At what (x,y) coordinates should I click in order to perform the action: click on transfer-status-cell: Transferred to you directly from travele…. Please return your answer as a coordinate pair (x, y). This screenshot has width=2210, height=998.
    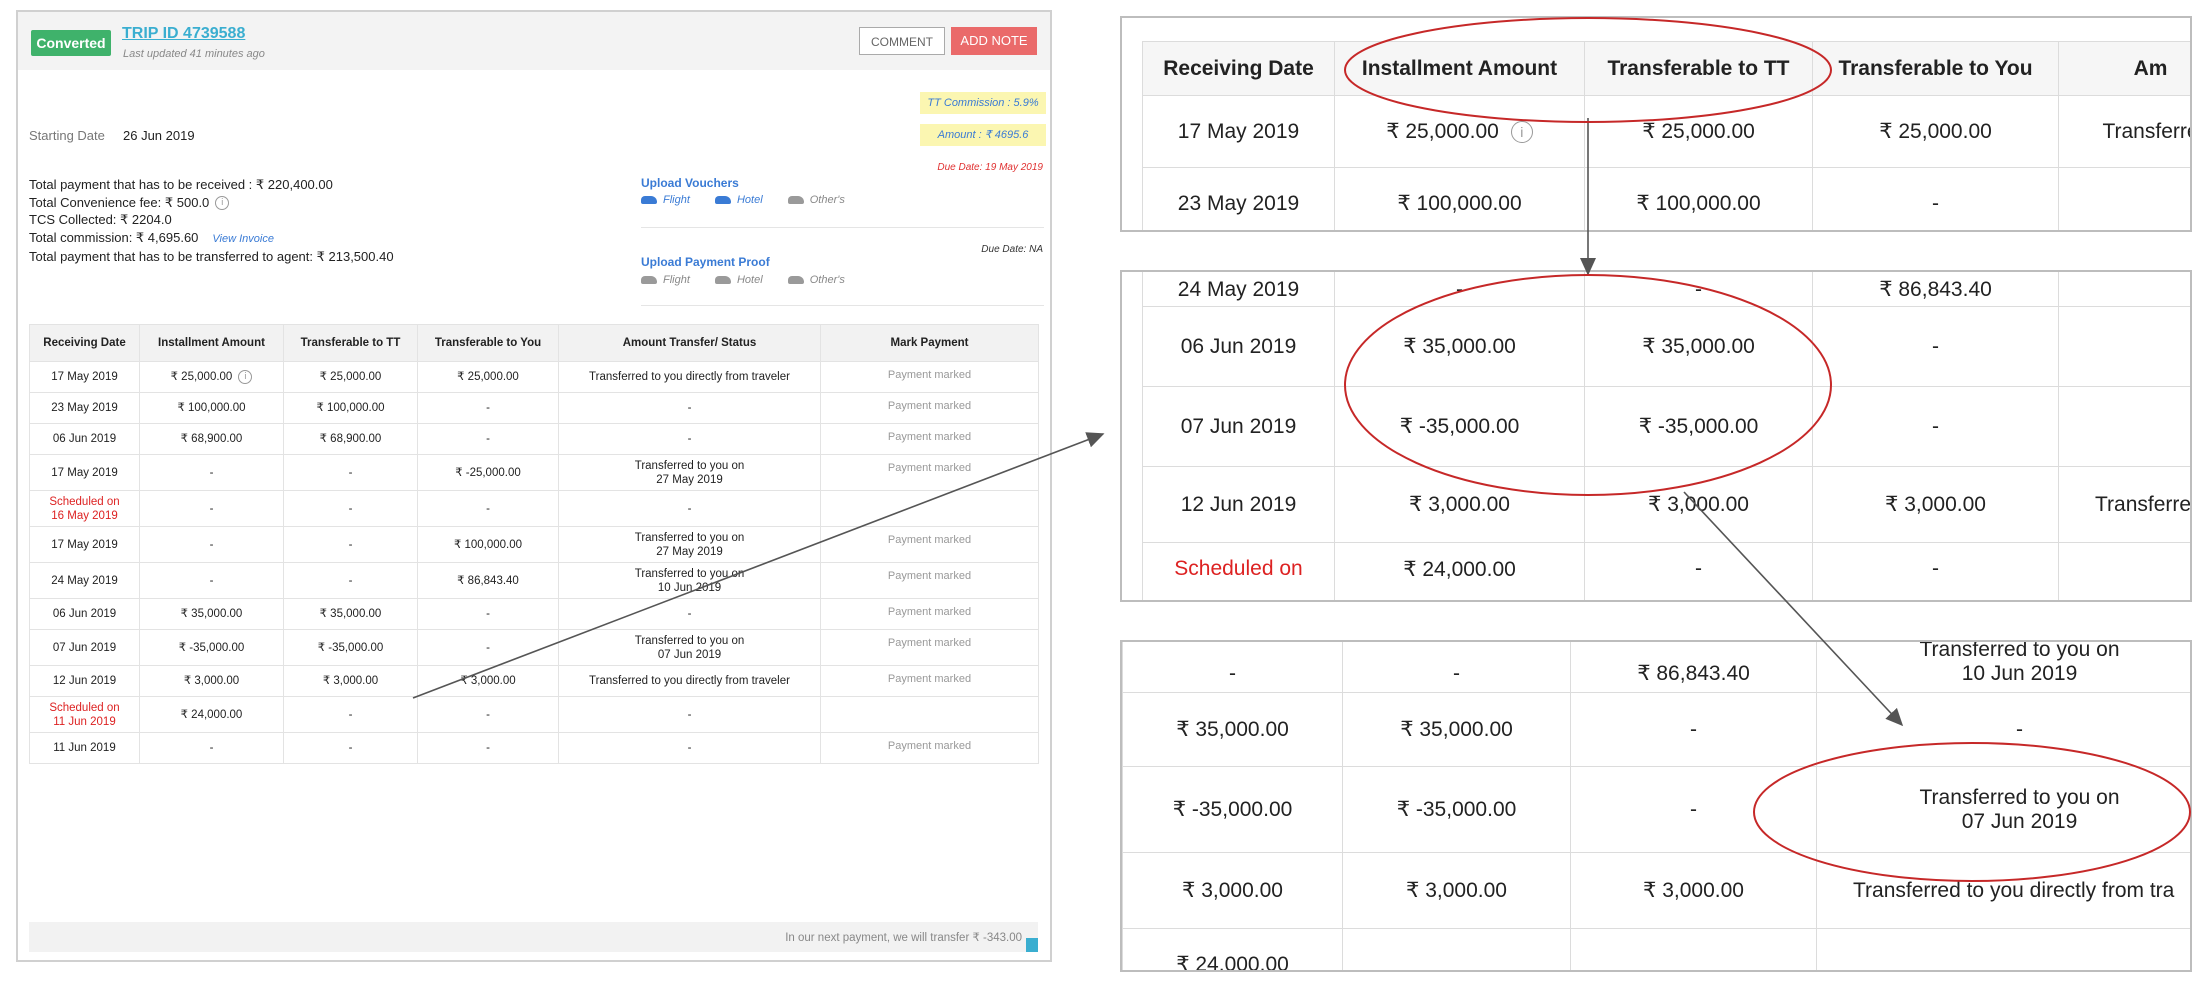
    Looking at the image, I should click on (689, 681).